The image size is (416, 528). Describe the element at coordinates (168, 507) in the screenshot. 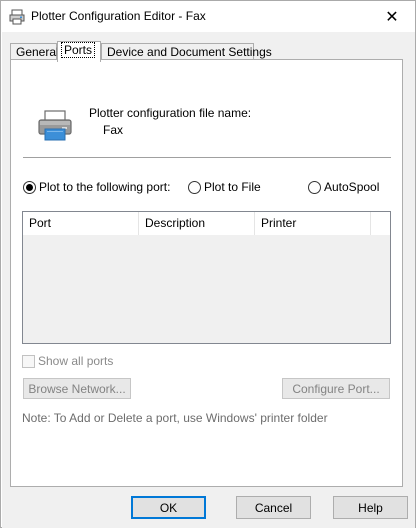

I see `ok-button: OK` at that location.